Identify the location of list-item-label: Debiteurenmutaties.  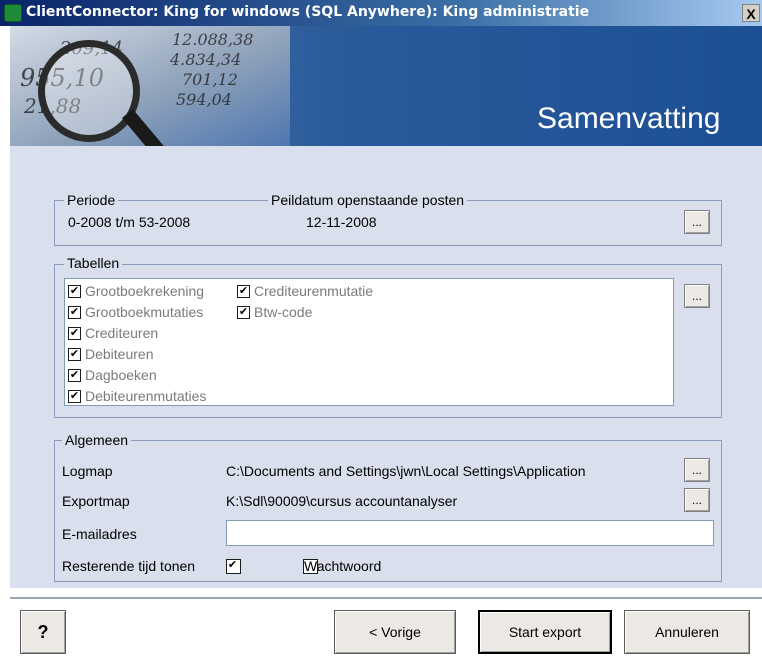
(146, 396).